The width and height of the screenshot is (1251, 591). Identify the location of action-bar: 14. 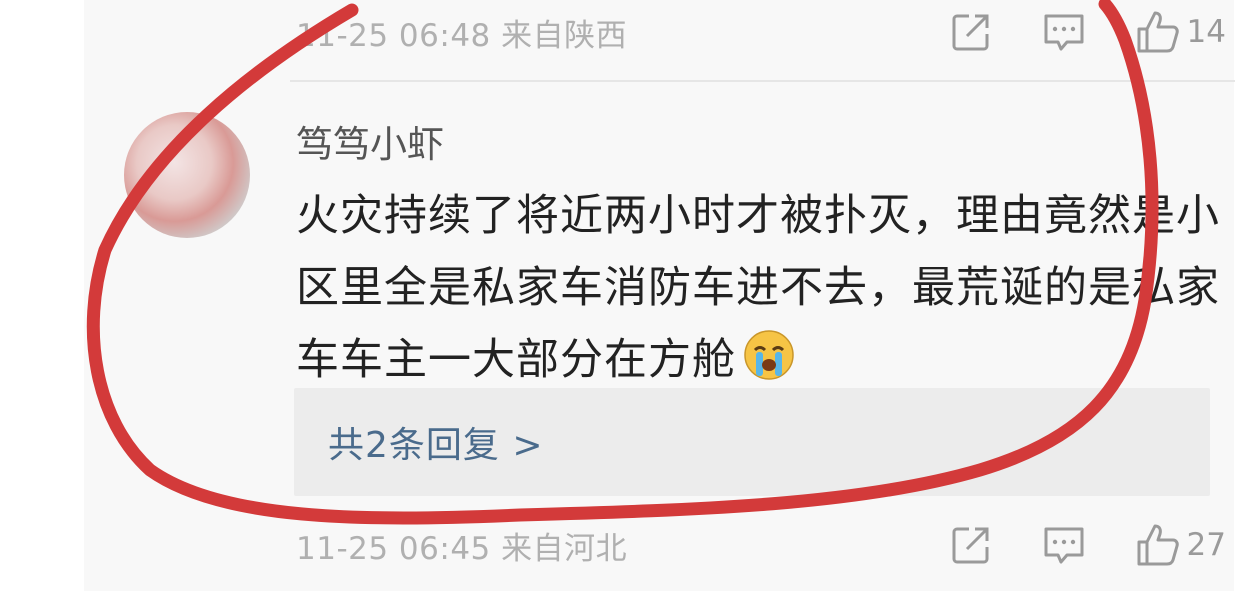
(1063, 32).